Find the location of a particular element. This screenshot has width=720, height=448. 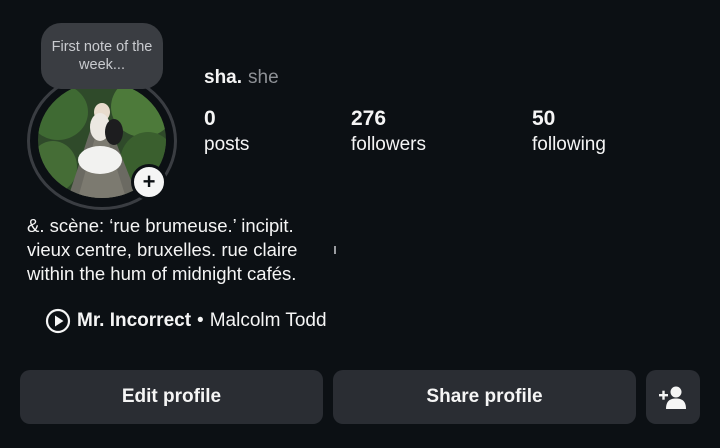

add-person-icon is located at coordinates (672, 397).